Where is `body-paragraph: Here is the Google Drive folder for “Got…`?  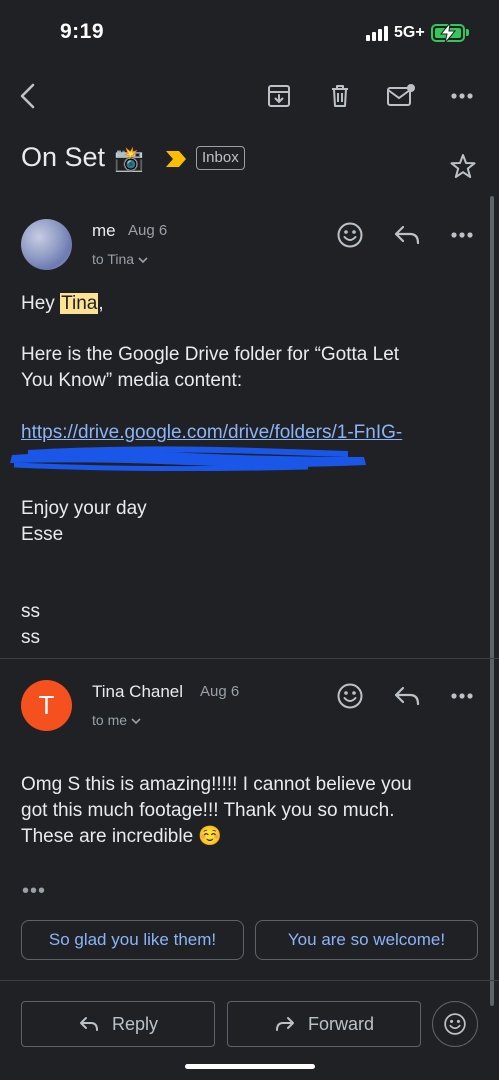 body-paragraph: Here is the Google Drive folder for “Got… is located at coordinates (210, 367).